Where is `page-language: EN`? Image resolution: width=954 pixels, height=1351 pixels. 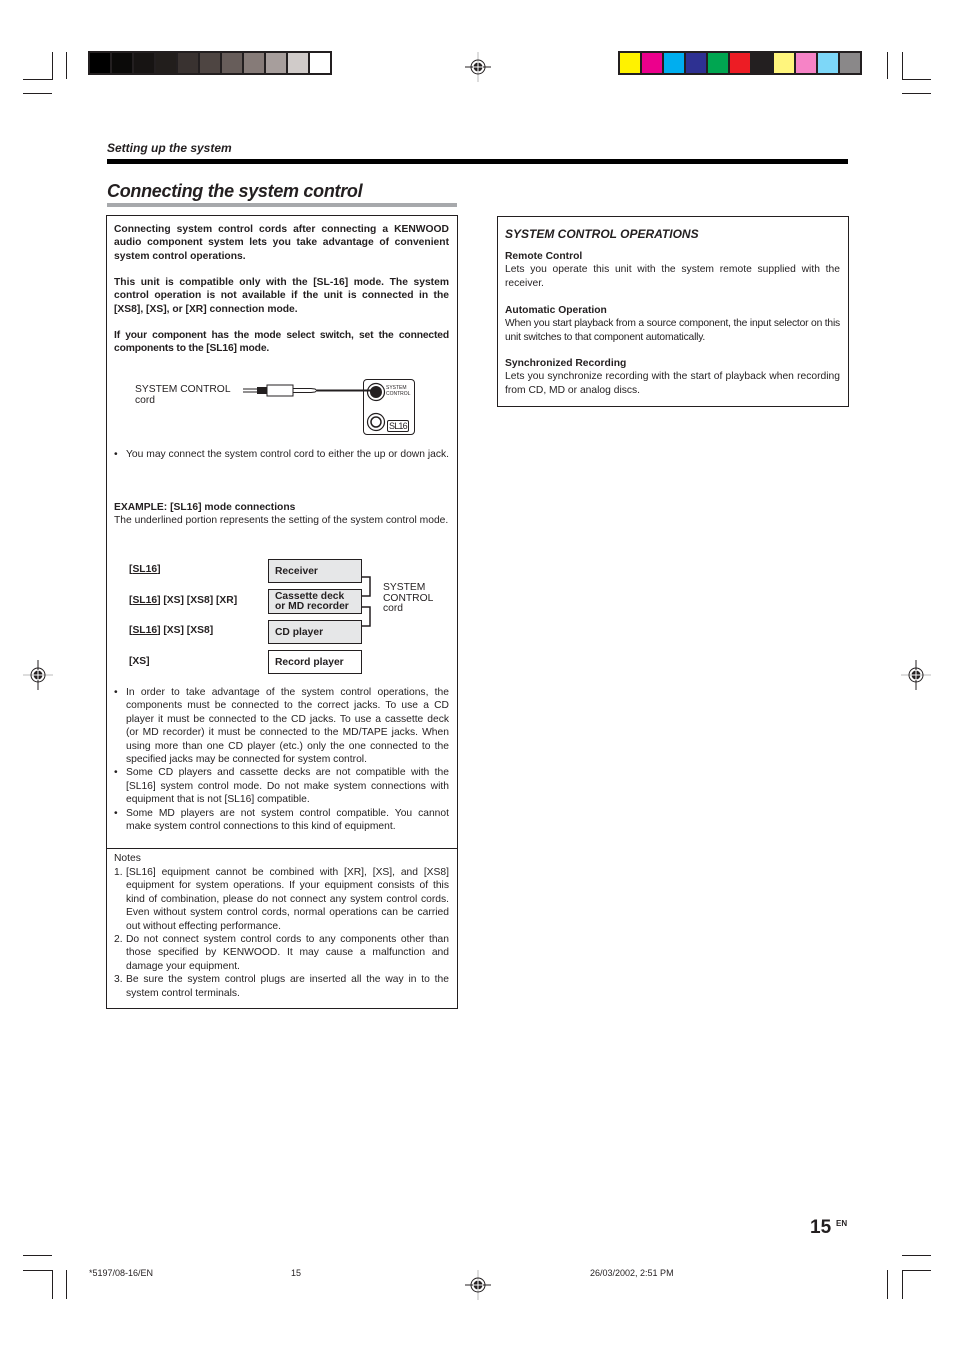 page-language: EN is located at coordinates (842, 1223).